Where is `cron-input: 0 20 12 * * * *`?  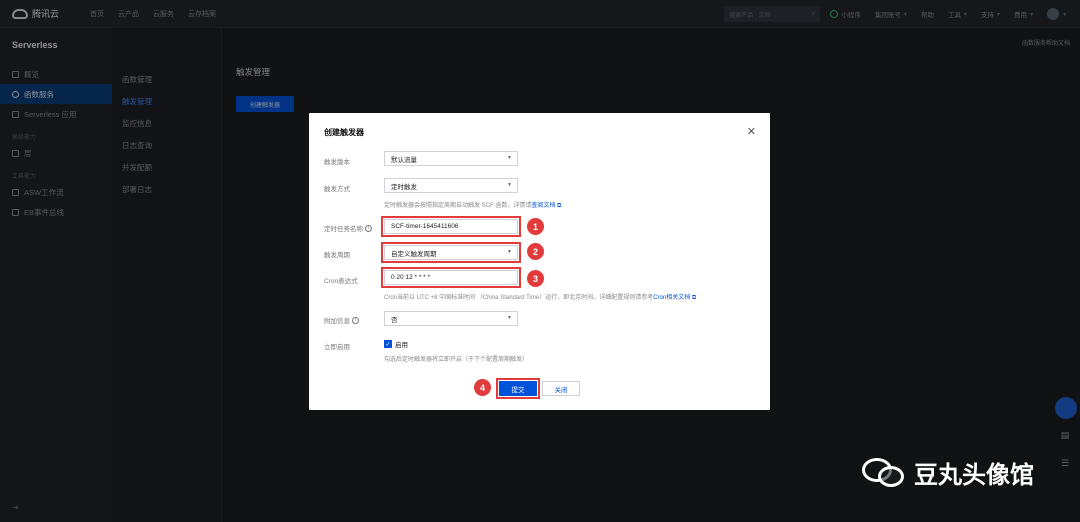 cron-input: 0 20 12 * * * * is located at coordinates (451, 277).